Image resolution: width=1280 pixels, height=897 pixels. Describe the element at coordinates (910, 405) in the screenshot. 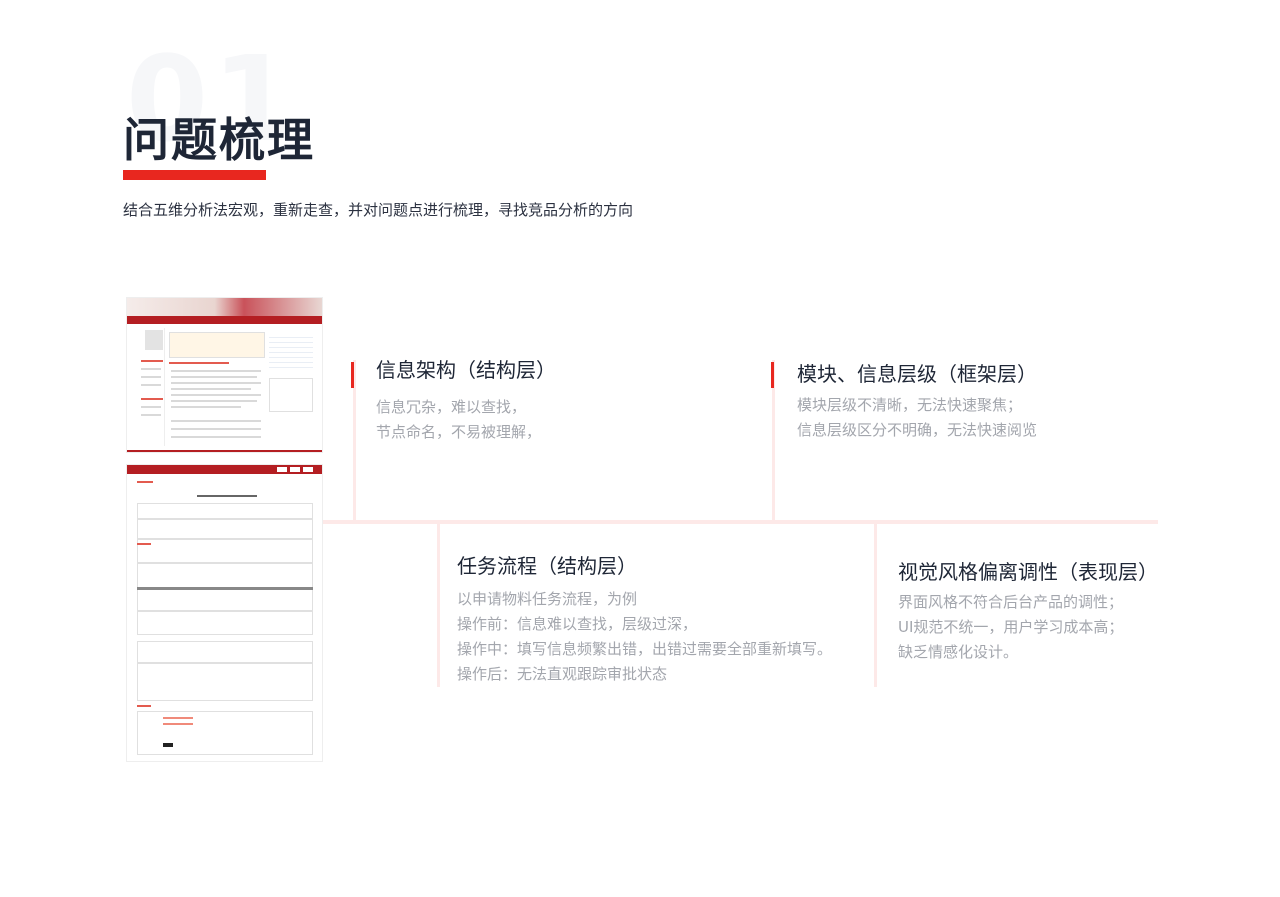

I see `card-text: 模块层级不清晰，无法快速聚焦；` at that location.